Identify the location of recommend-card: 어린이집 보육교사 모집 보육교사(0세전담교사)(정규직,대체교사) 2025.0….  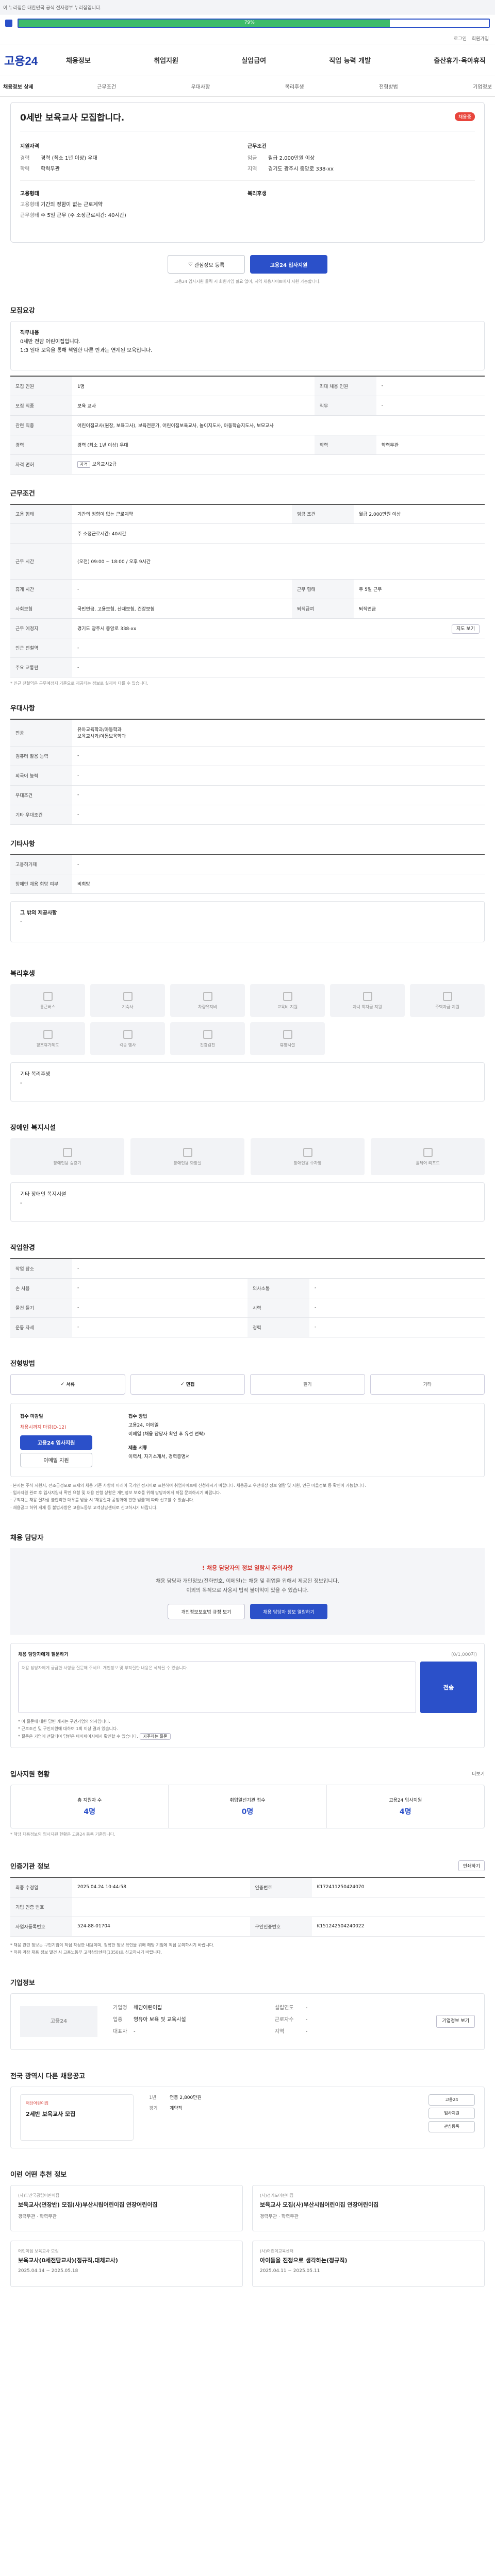
(126, 2263).